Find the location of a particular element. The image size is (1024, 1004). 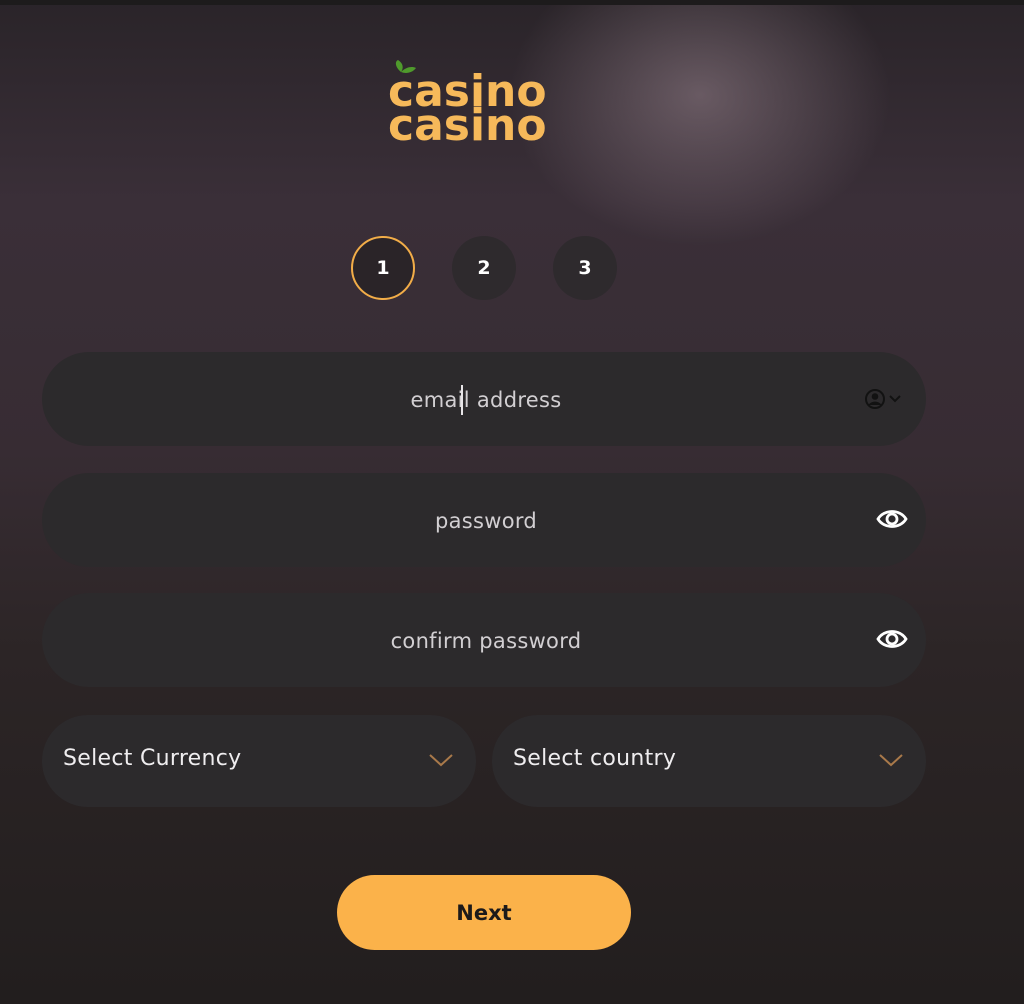

email-field is located at coordinates (486, 400).